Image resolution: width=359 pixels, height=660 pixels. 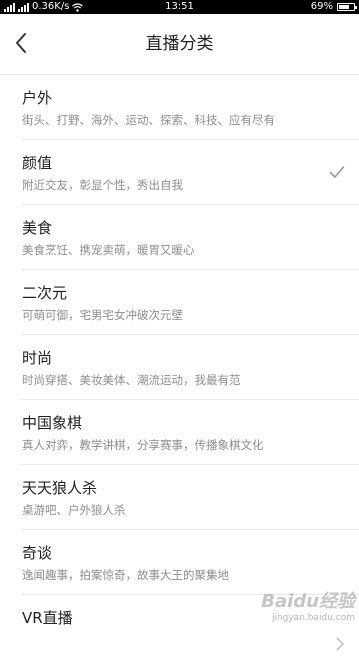 I want to click on battery-icon, so click(x=347, y=7).